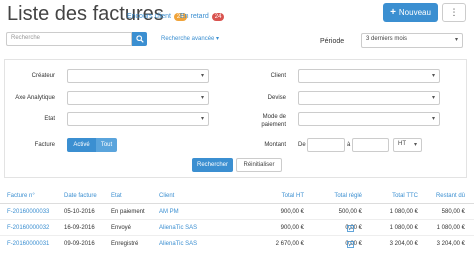 Image resolution: width=474 pixels, height=254 pixels. Describe the element at coordinates (326, 145) in the screenshot. I see `montant-min-input` at that location.